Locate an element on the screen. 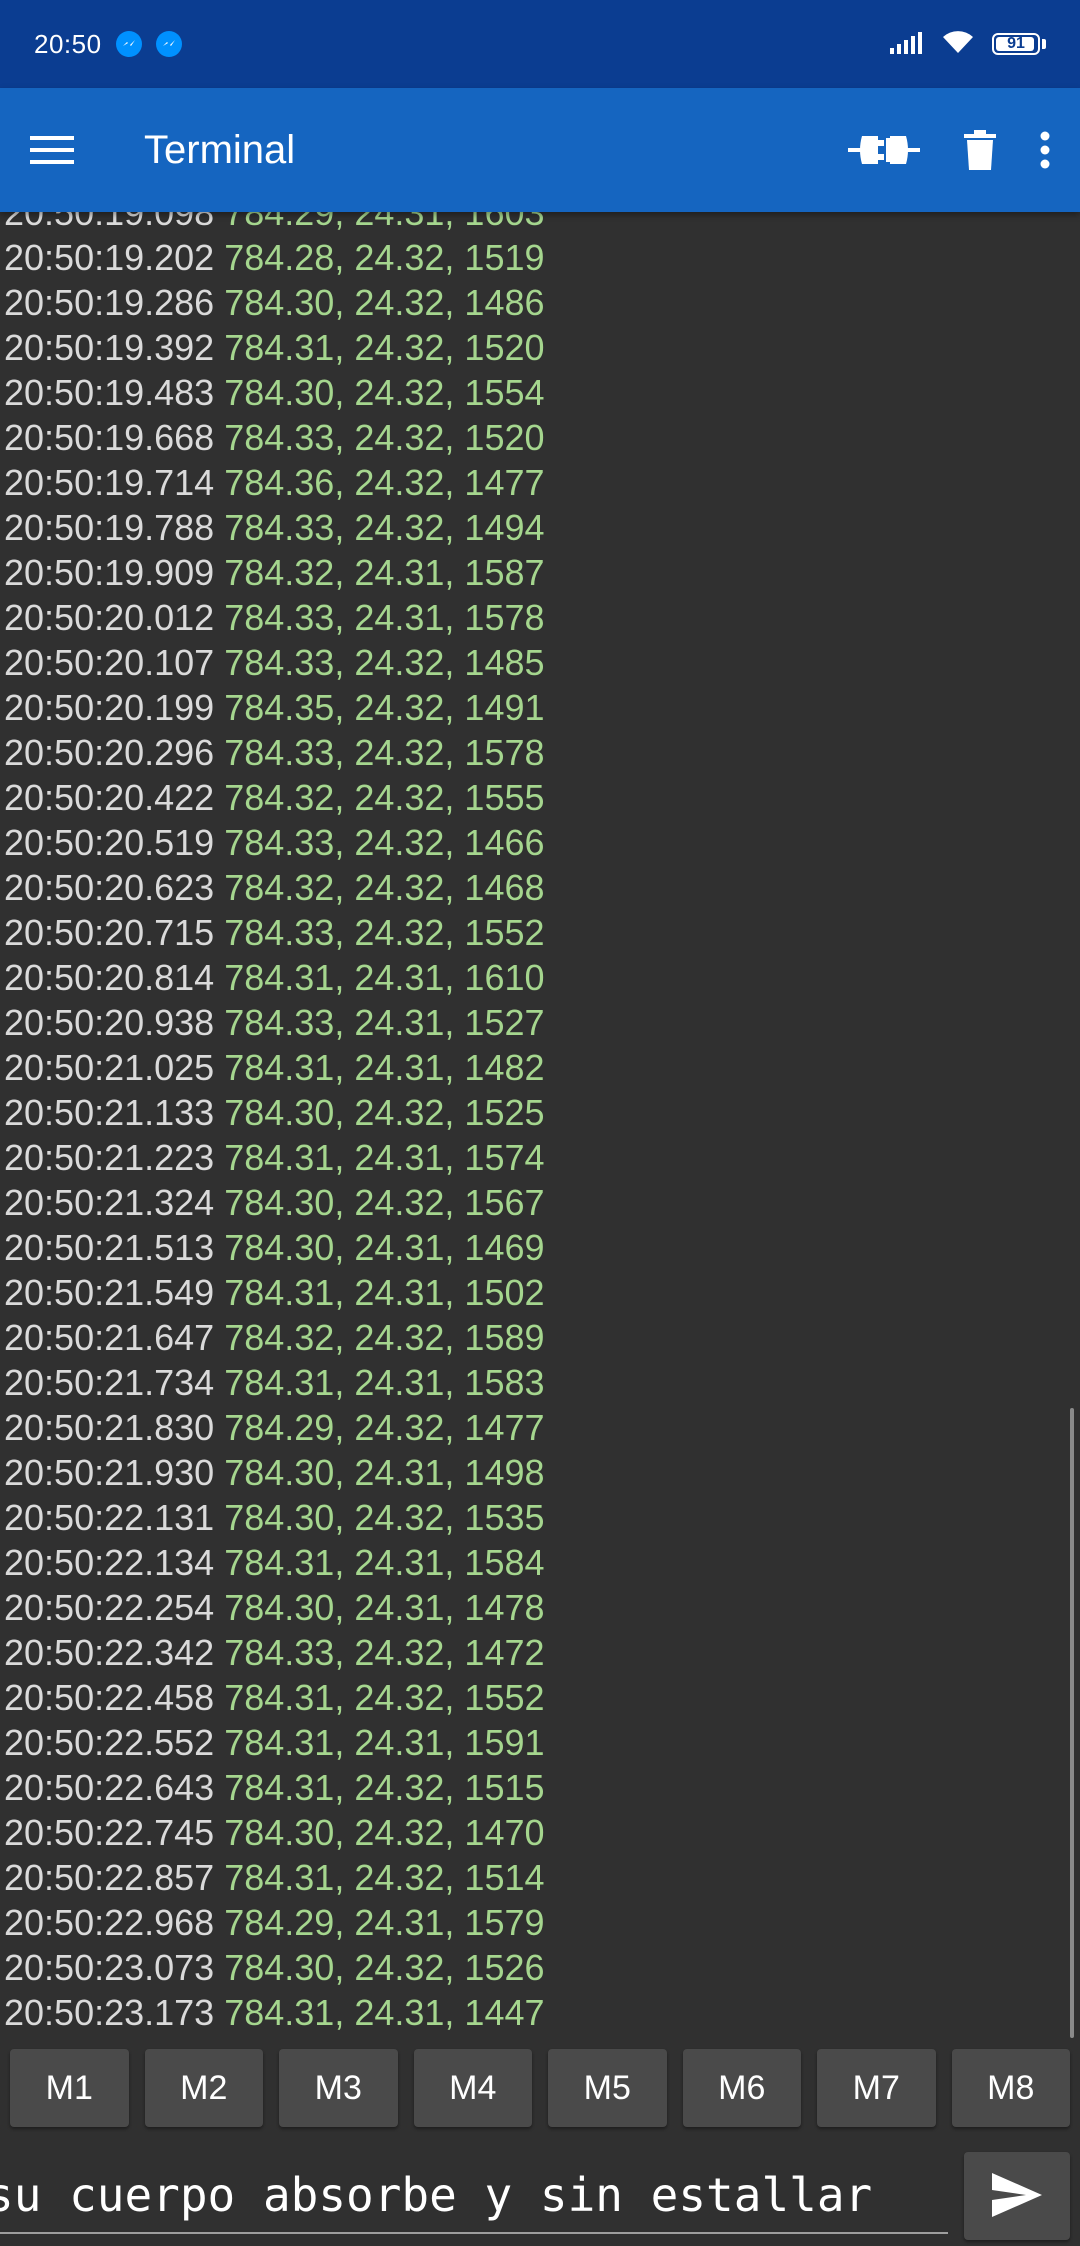  terminal-line: 20:50:19.392 784.31, 24.32, 1520 is located at coordinates (540, 347).